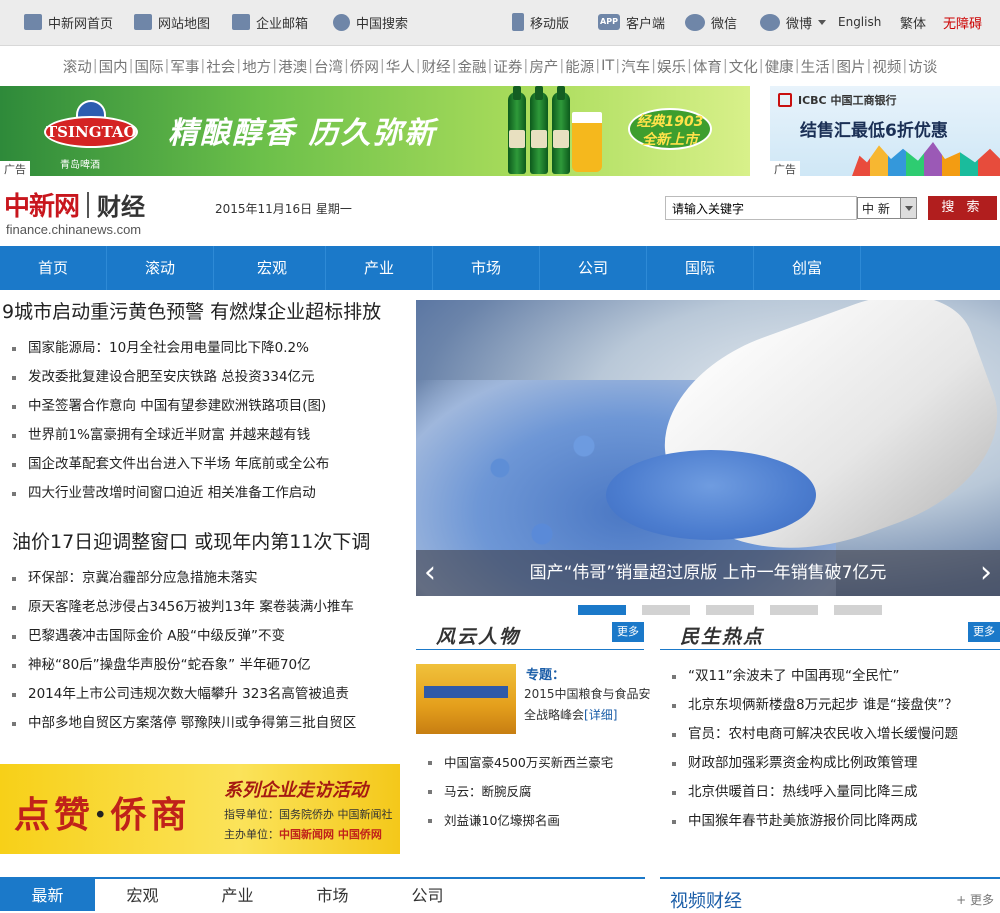  What do you see at coordinates (793, 22) in the screenshot?
I see `weibo-link: 微博` at bounding box center [793, 22].